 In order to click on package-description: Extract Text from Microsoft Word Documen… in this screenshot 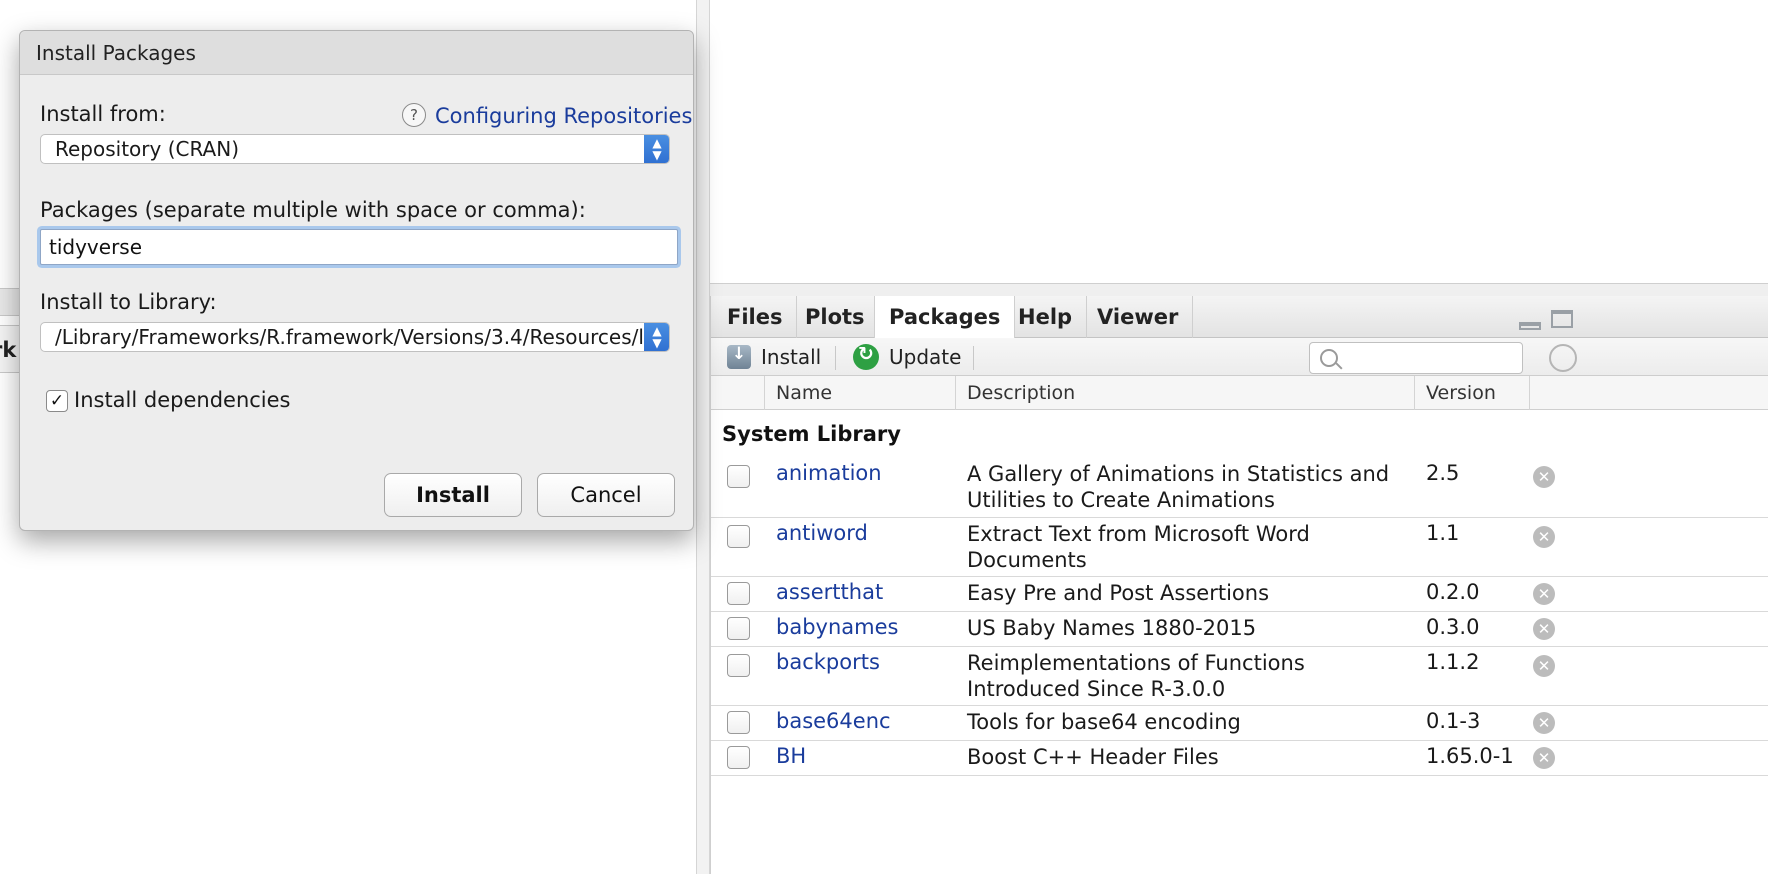, I will do `click(1138, 547)`.